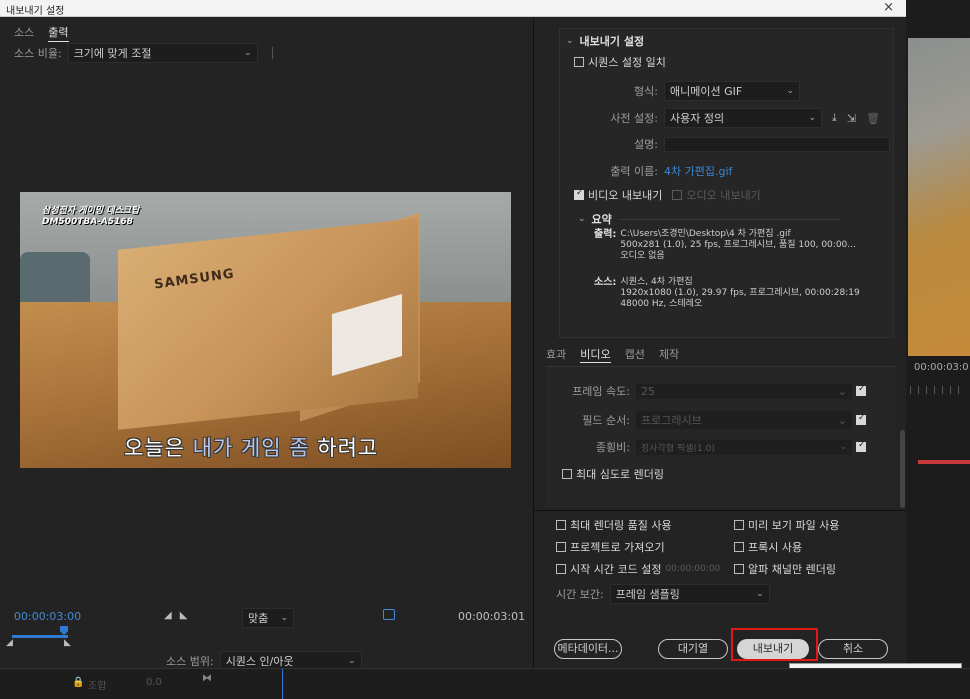 This screenshot has width=970, height=699. Describe the element at coordinates (723, 195) in the screenshot. I see `export-audio-label: 오디오 내보내기` at that location.